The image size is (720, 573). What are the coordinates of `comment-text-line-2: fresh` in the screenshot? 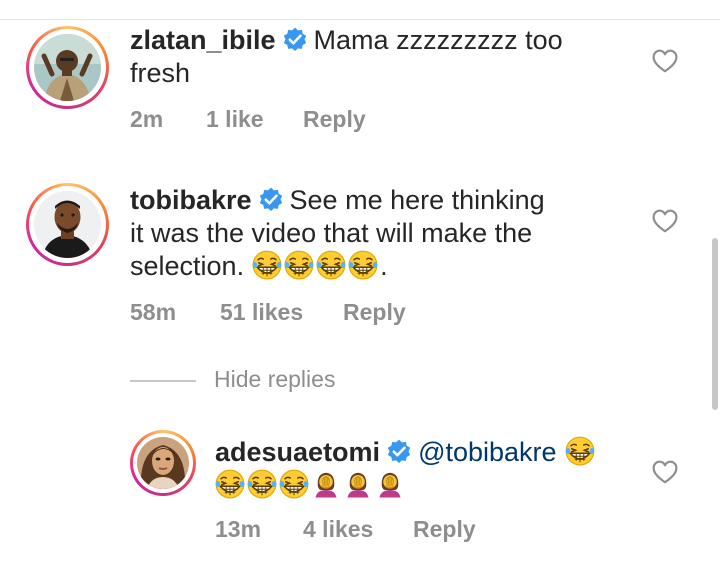 It's located at (160, 73).